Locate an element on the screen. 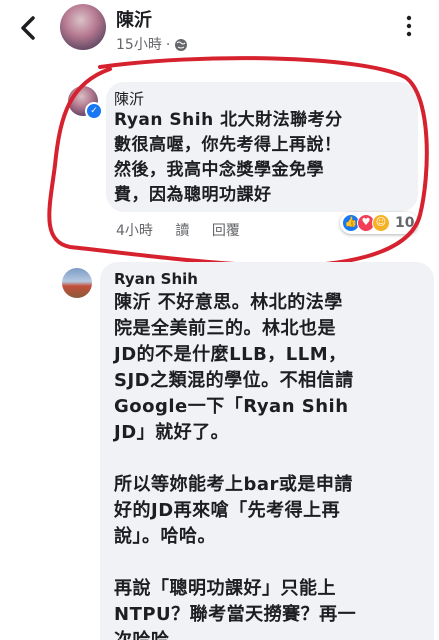 The height and width of the screenshot is (640, 439). reactions-summary: 👍 ♥ ☺ 10 is located at coordinates (379, 223).